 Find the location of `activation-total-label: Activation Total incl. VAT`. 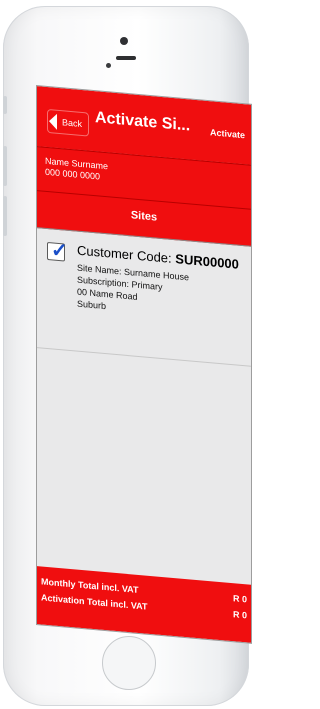

activation-total-label: Activation Total incl. VAT is located at coordinates (94, 602).